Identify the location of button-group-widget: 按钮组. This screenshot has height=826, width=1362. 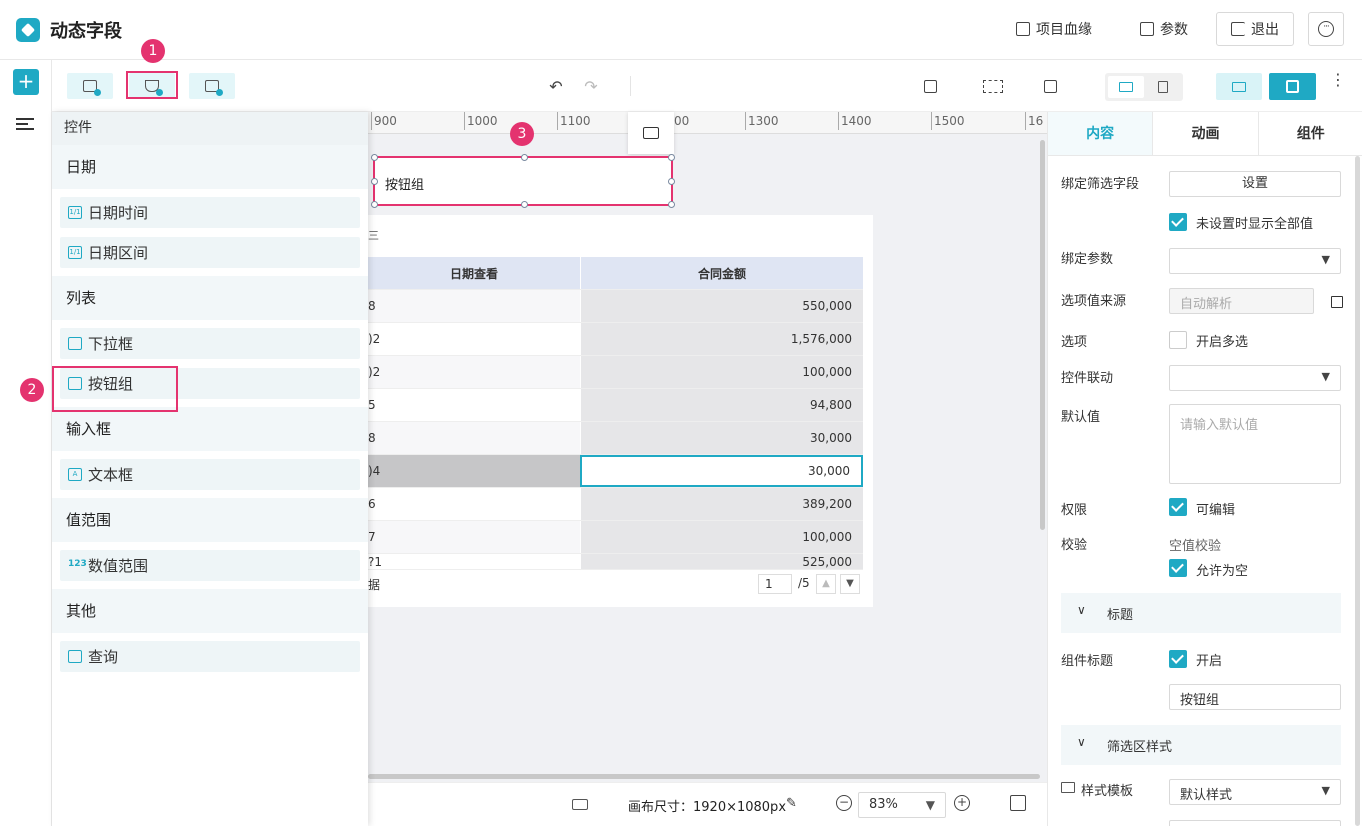
(523, 181).